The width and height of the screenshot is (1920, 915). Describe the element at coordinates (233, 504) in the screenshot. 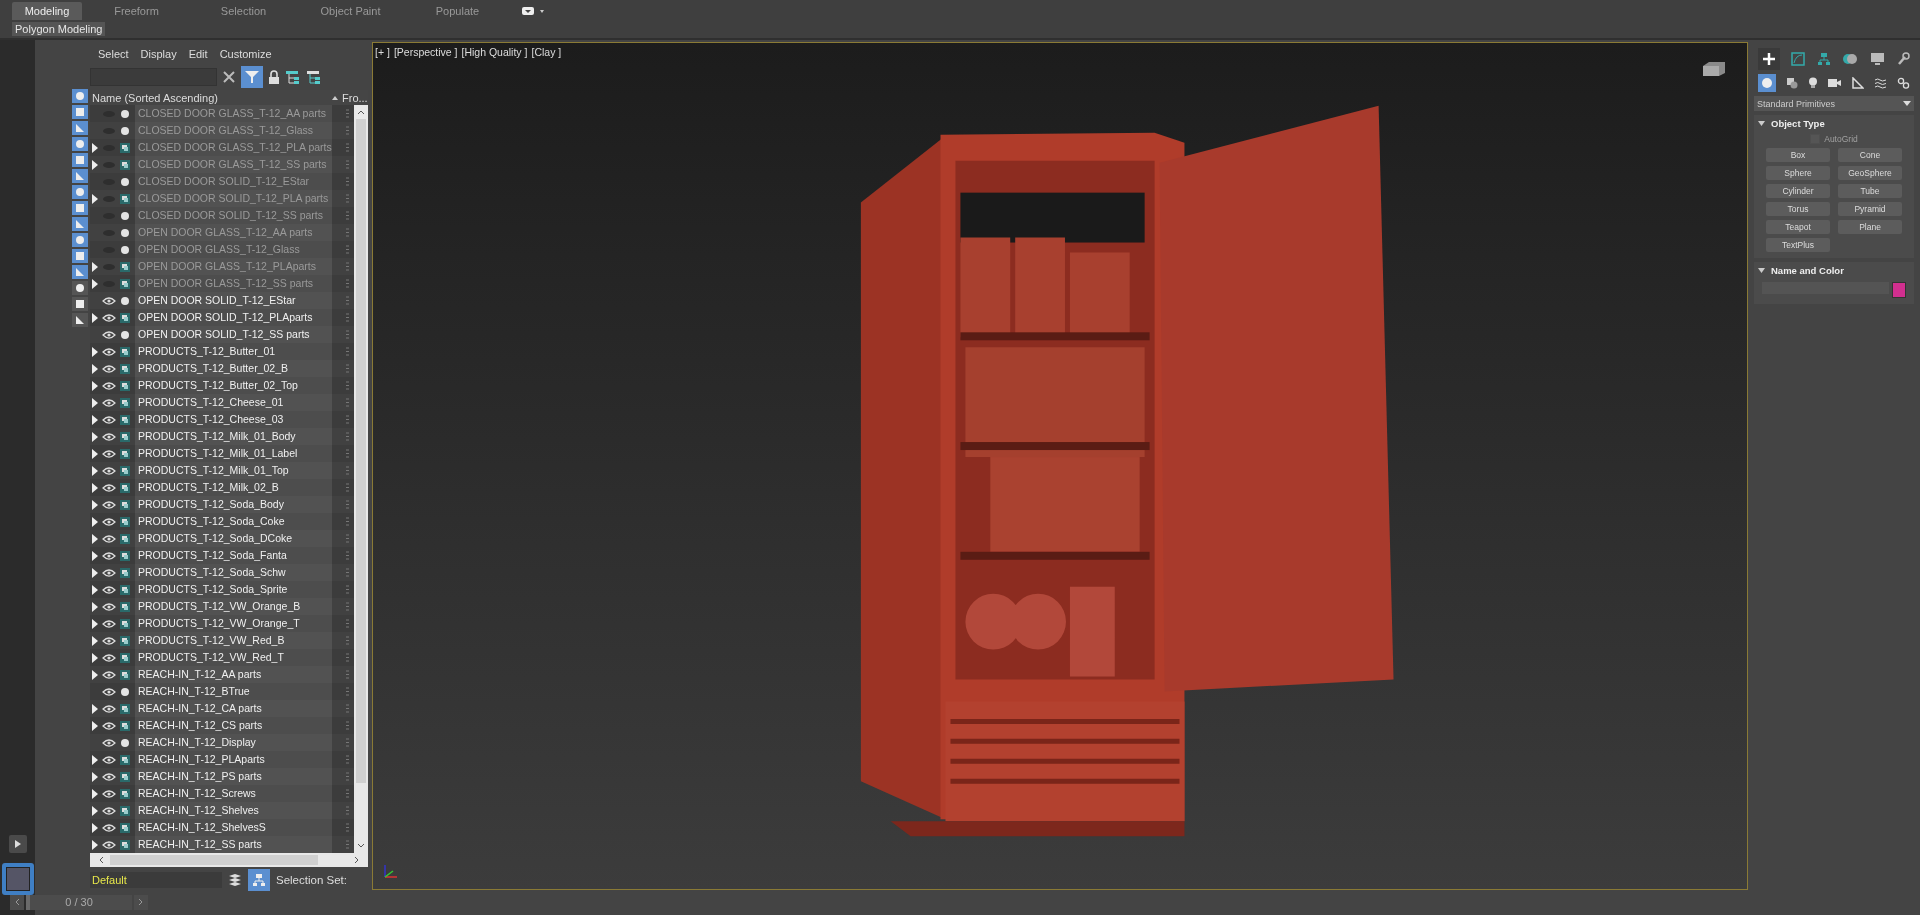

I see `object-name: PRODUCTS_T-12_Soda_Body` at that location.